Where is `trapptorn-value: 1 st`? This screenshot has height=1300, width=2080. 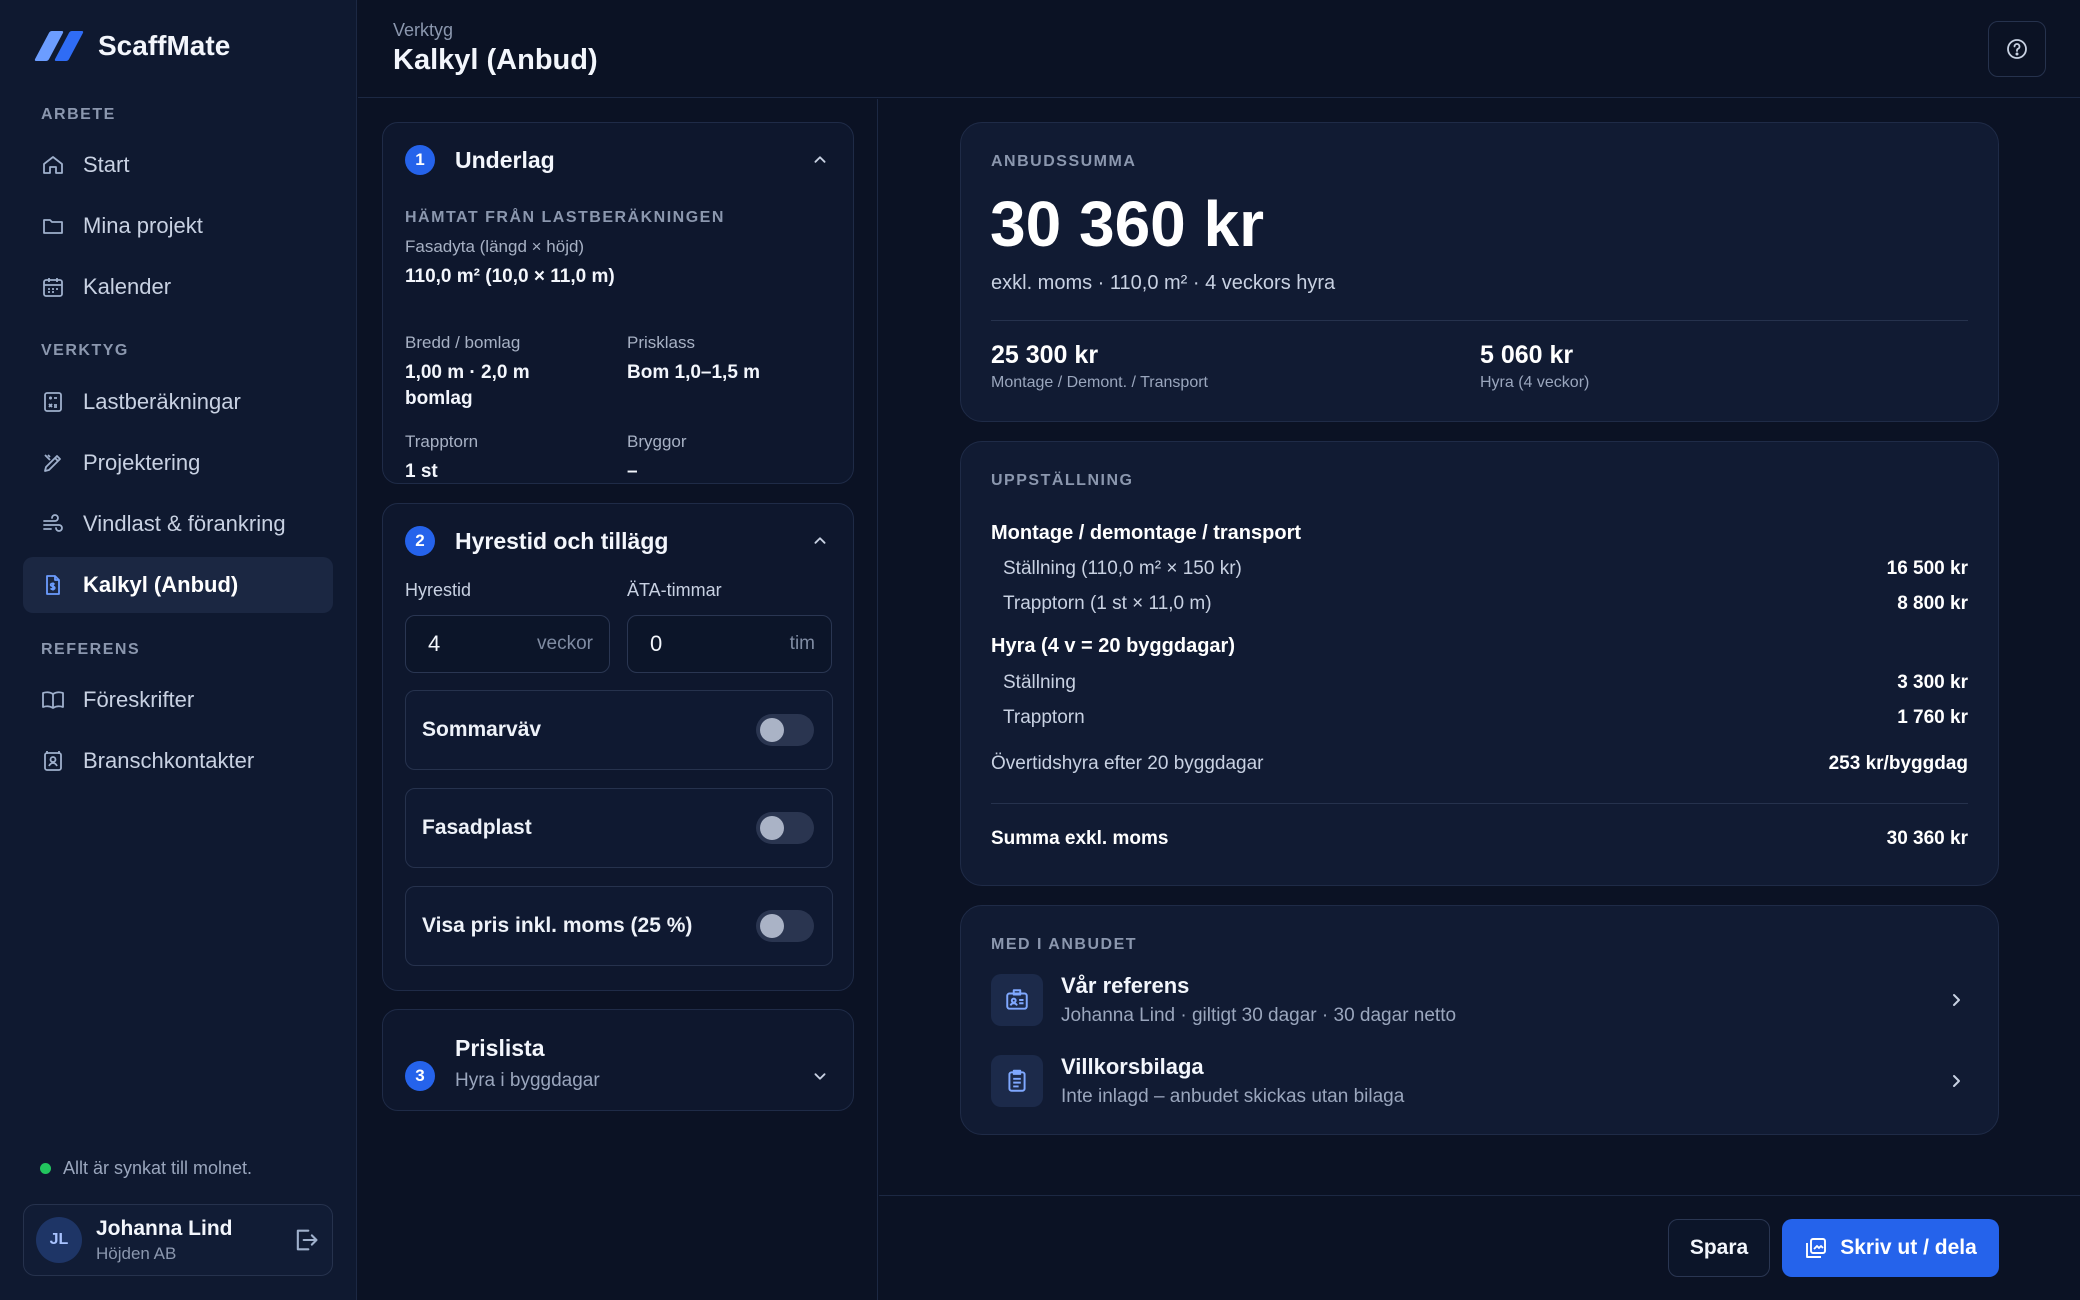
trapptorn-value: 1 st is located at coordinates (421, 471).